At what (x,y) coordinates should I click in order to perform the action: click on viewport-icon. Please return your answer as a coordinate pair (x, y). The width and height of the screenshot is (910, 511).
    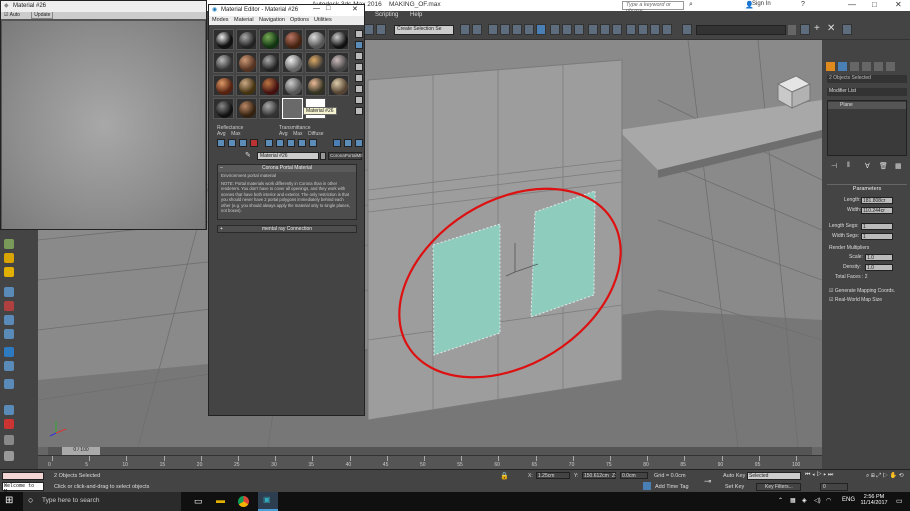
    Looking at the image, I should click on (631, 29).